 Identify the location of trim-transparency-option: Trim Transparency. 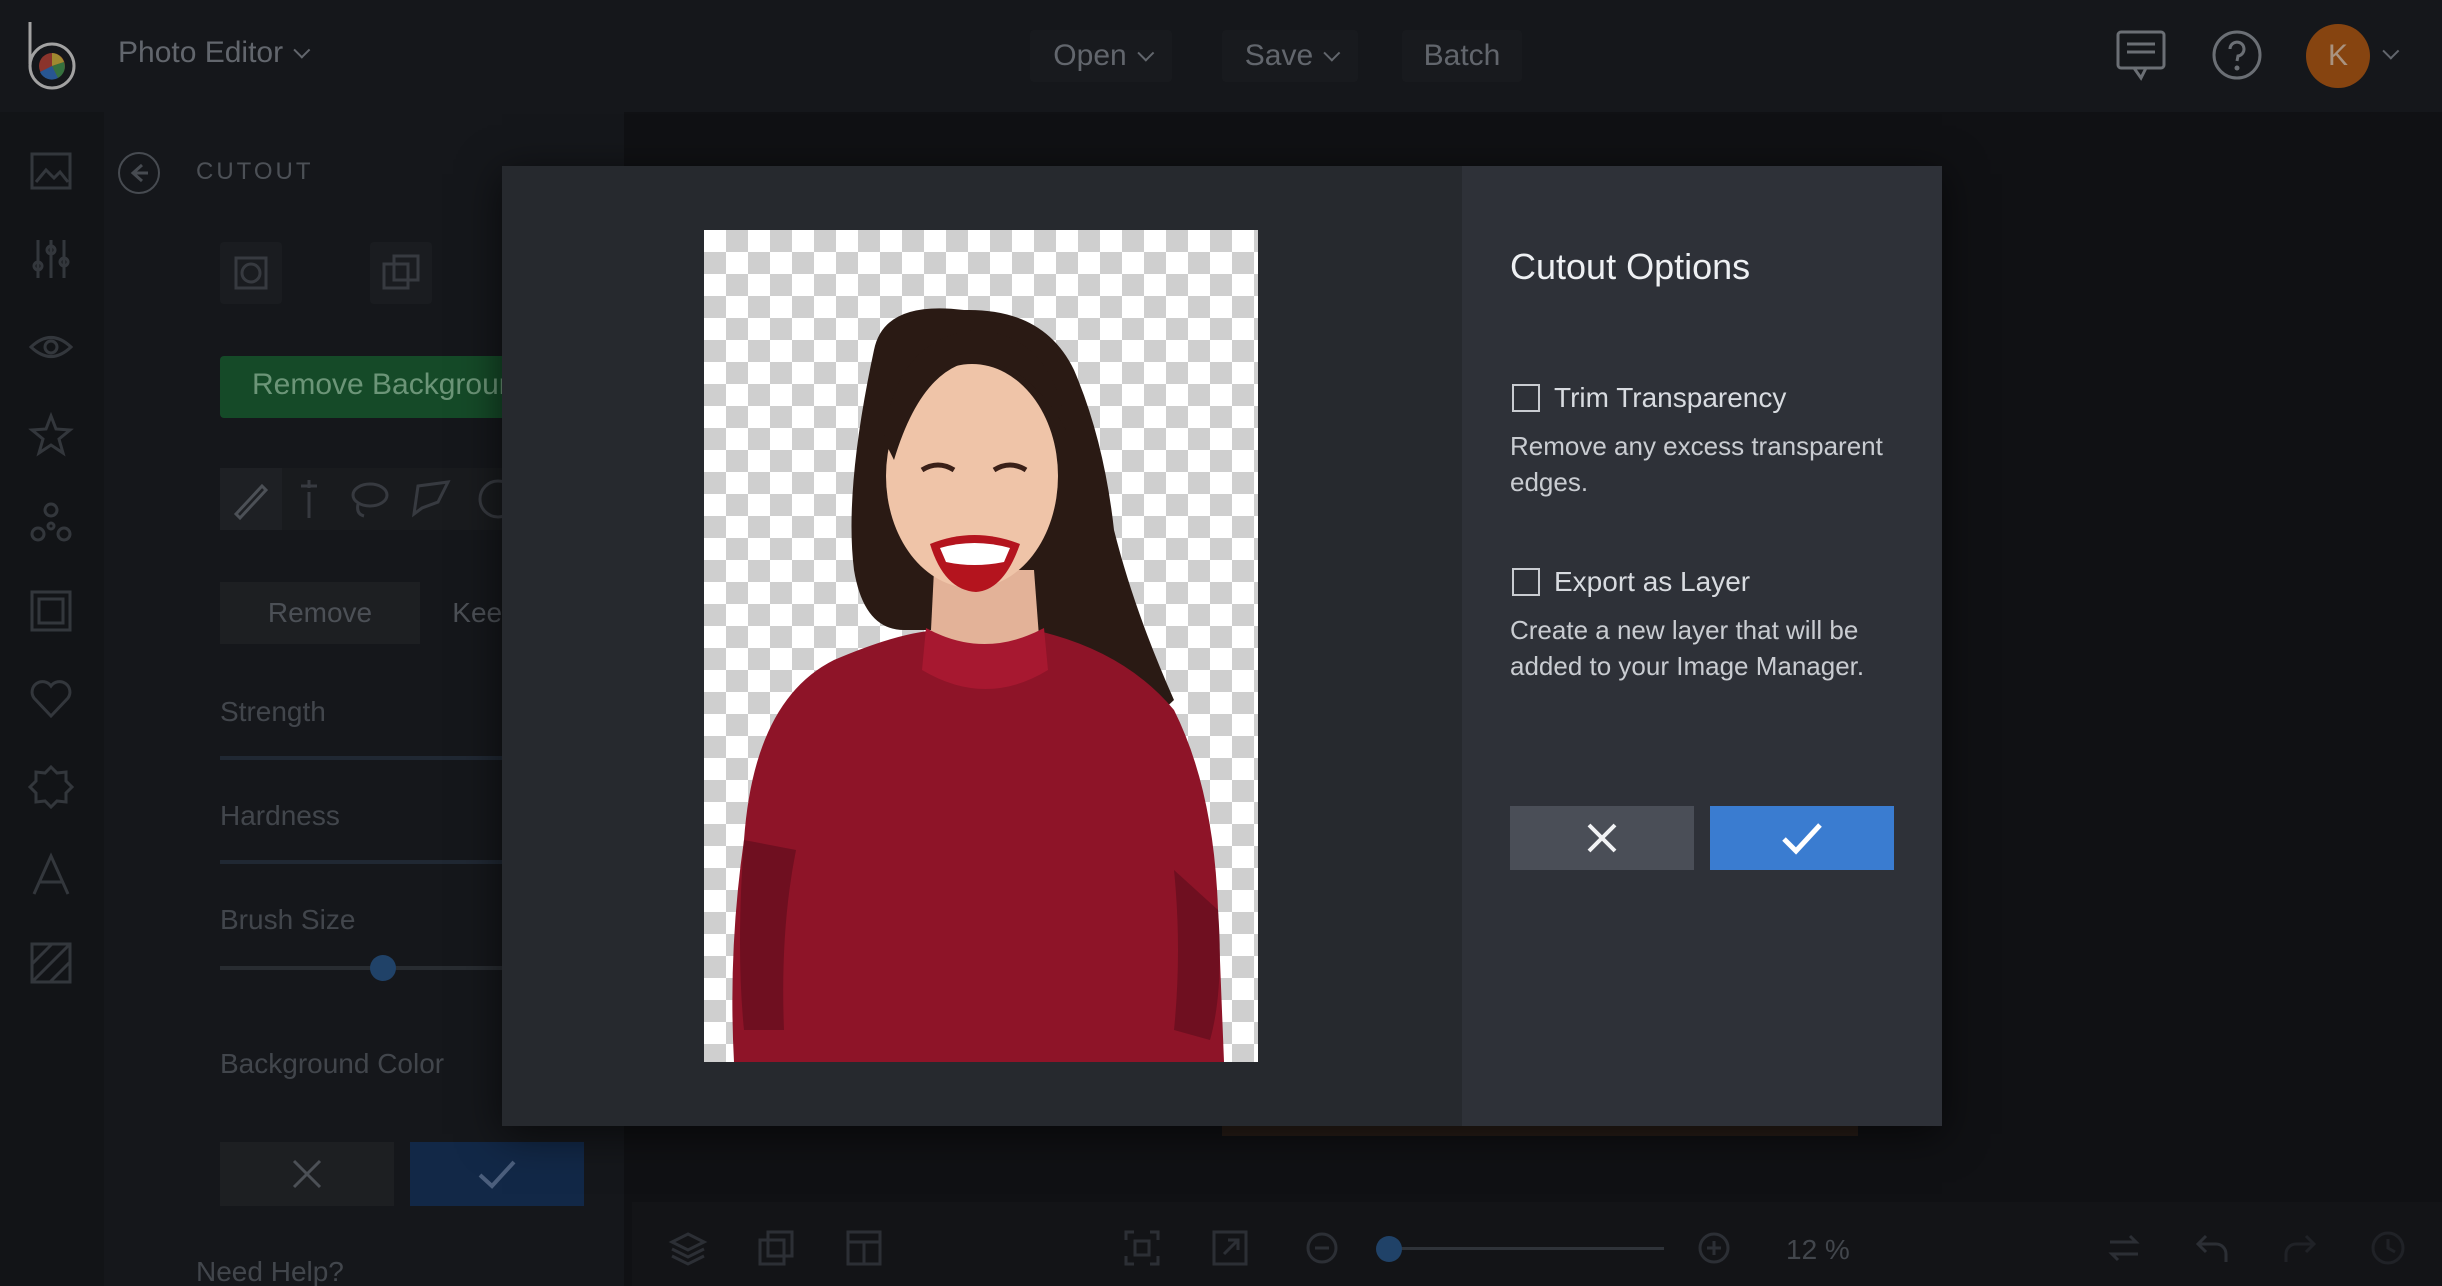
(1649, 398).